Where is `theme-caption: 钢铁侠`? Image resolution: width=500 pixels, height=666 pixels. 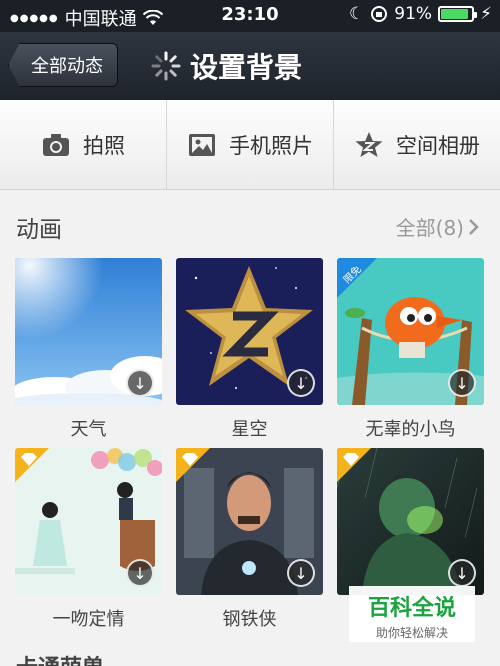
theme-caption: 钢铁侠 is located at coordinates (249, 619).